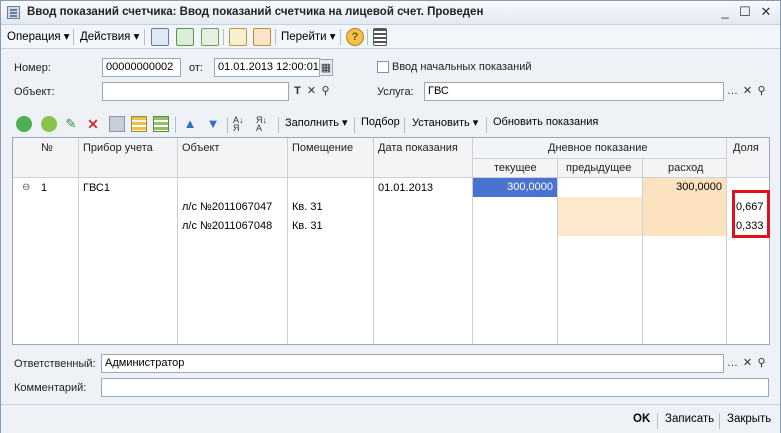  I want to click on set-button: Установить ▾, so click(445, 122).